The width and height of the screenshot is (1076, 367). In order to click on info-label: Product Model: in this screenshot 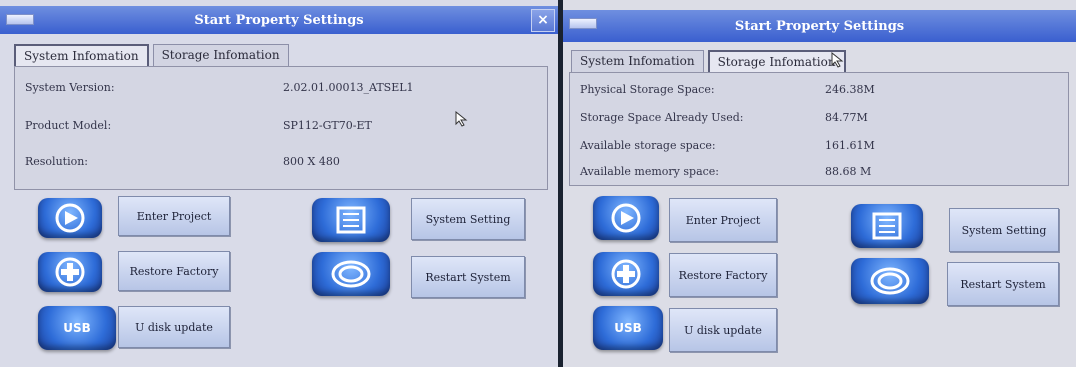, I will do `click(68, 125)`.